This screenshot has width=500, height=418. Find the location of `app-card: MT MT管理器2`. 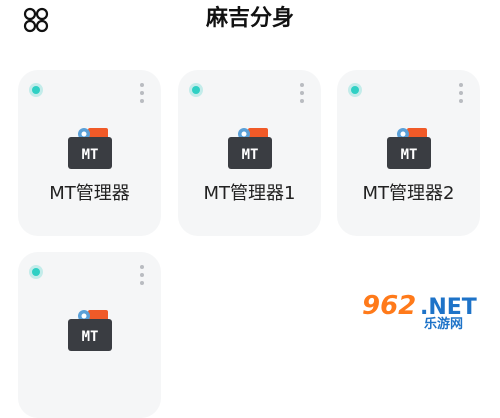

app-card: MT MT管理器2 is located at coordinates (408, 153).